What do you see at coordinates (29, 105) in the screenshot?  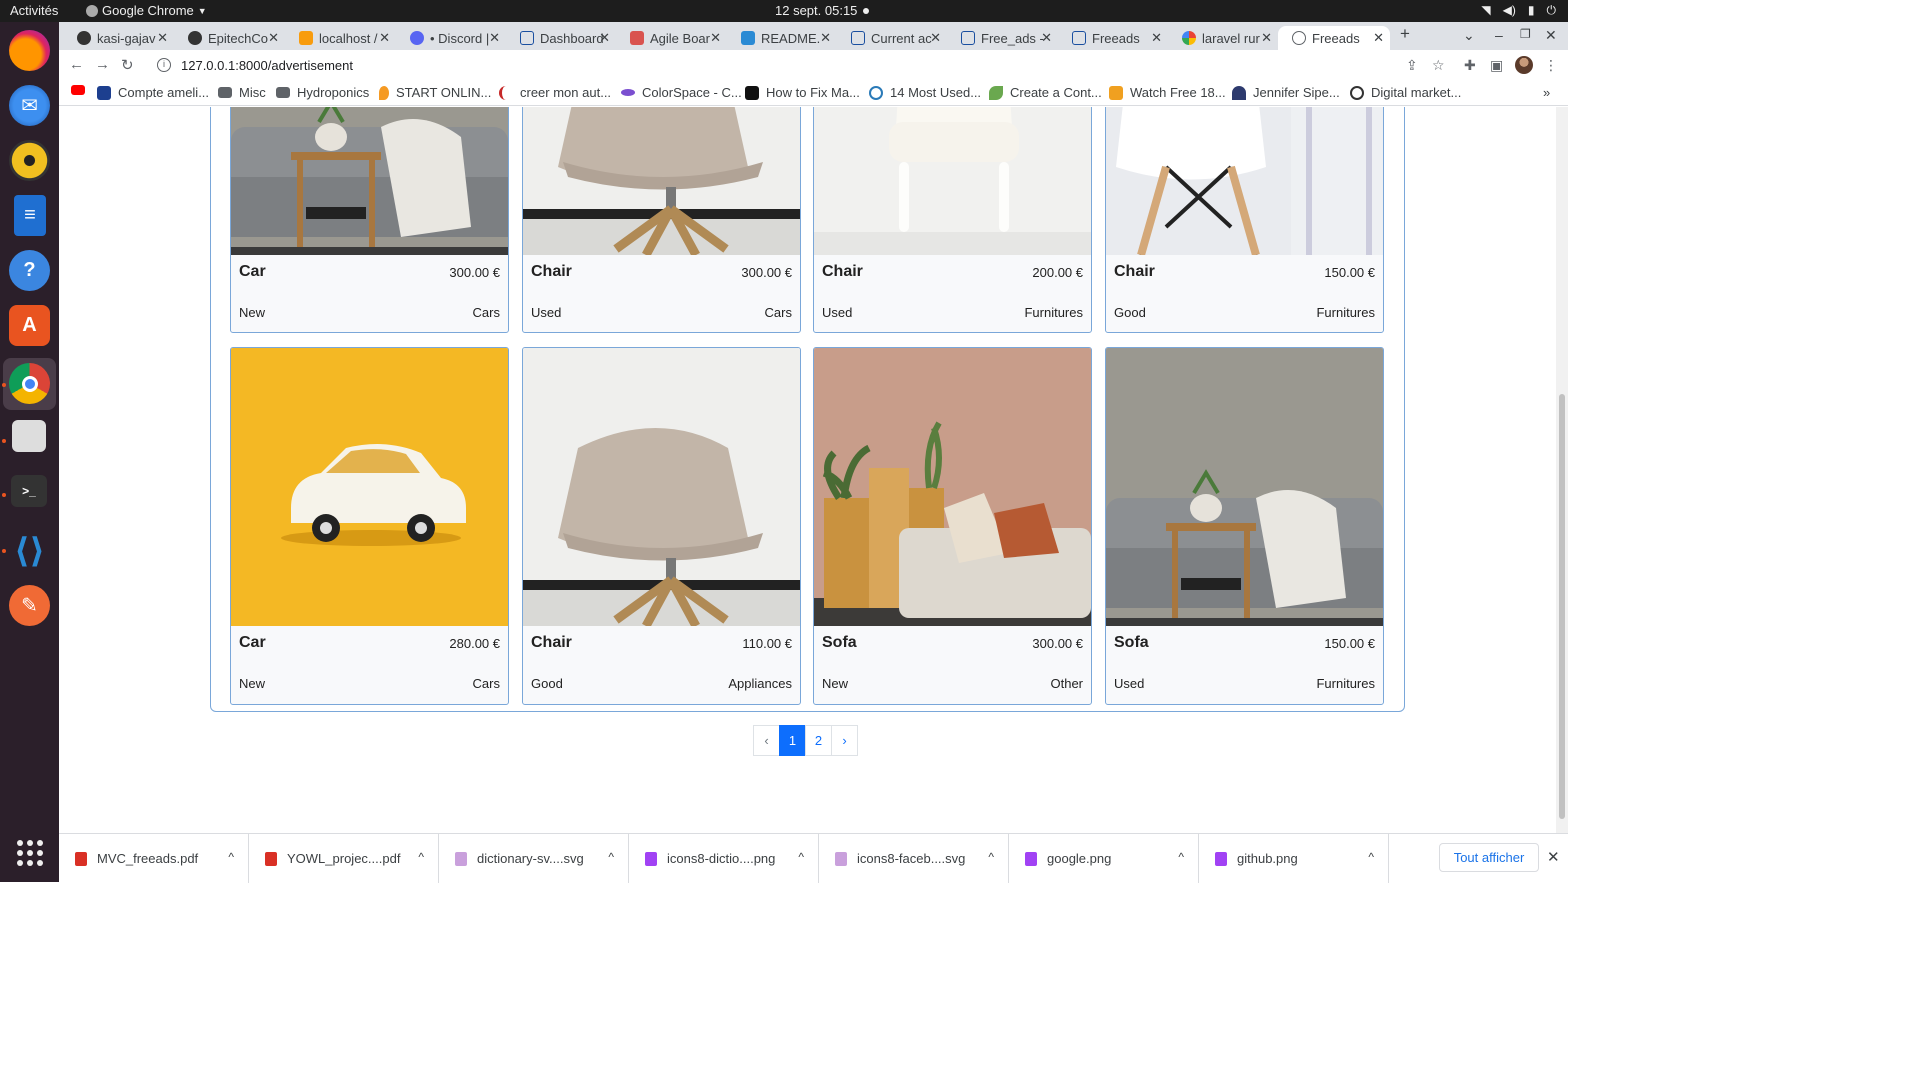 I see `thunderbird-icon: ✉` at bounding box center [29, 105].